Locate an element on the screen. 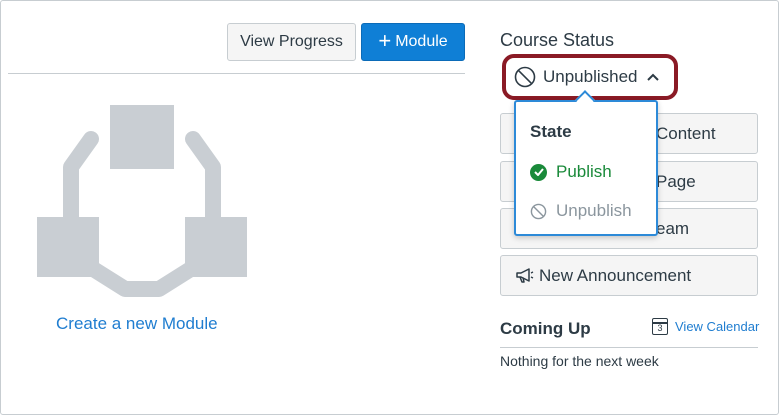  calendar-day: 3 is located at coordinates (660, 328).